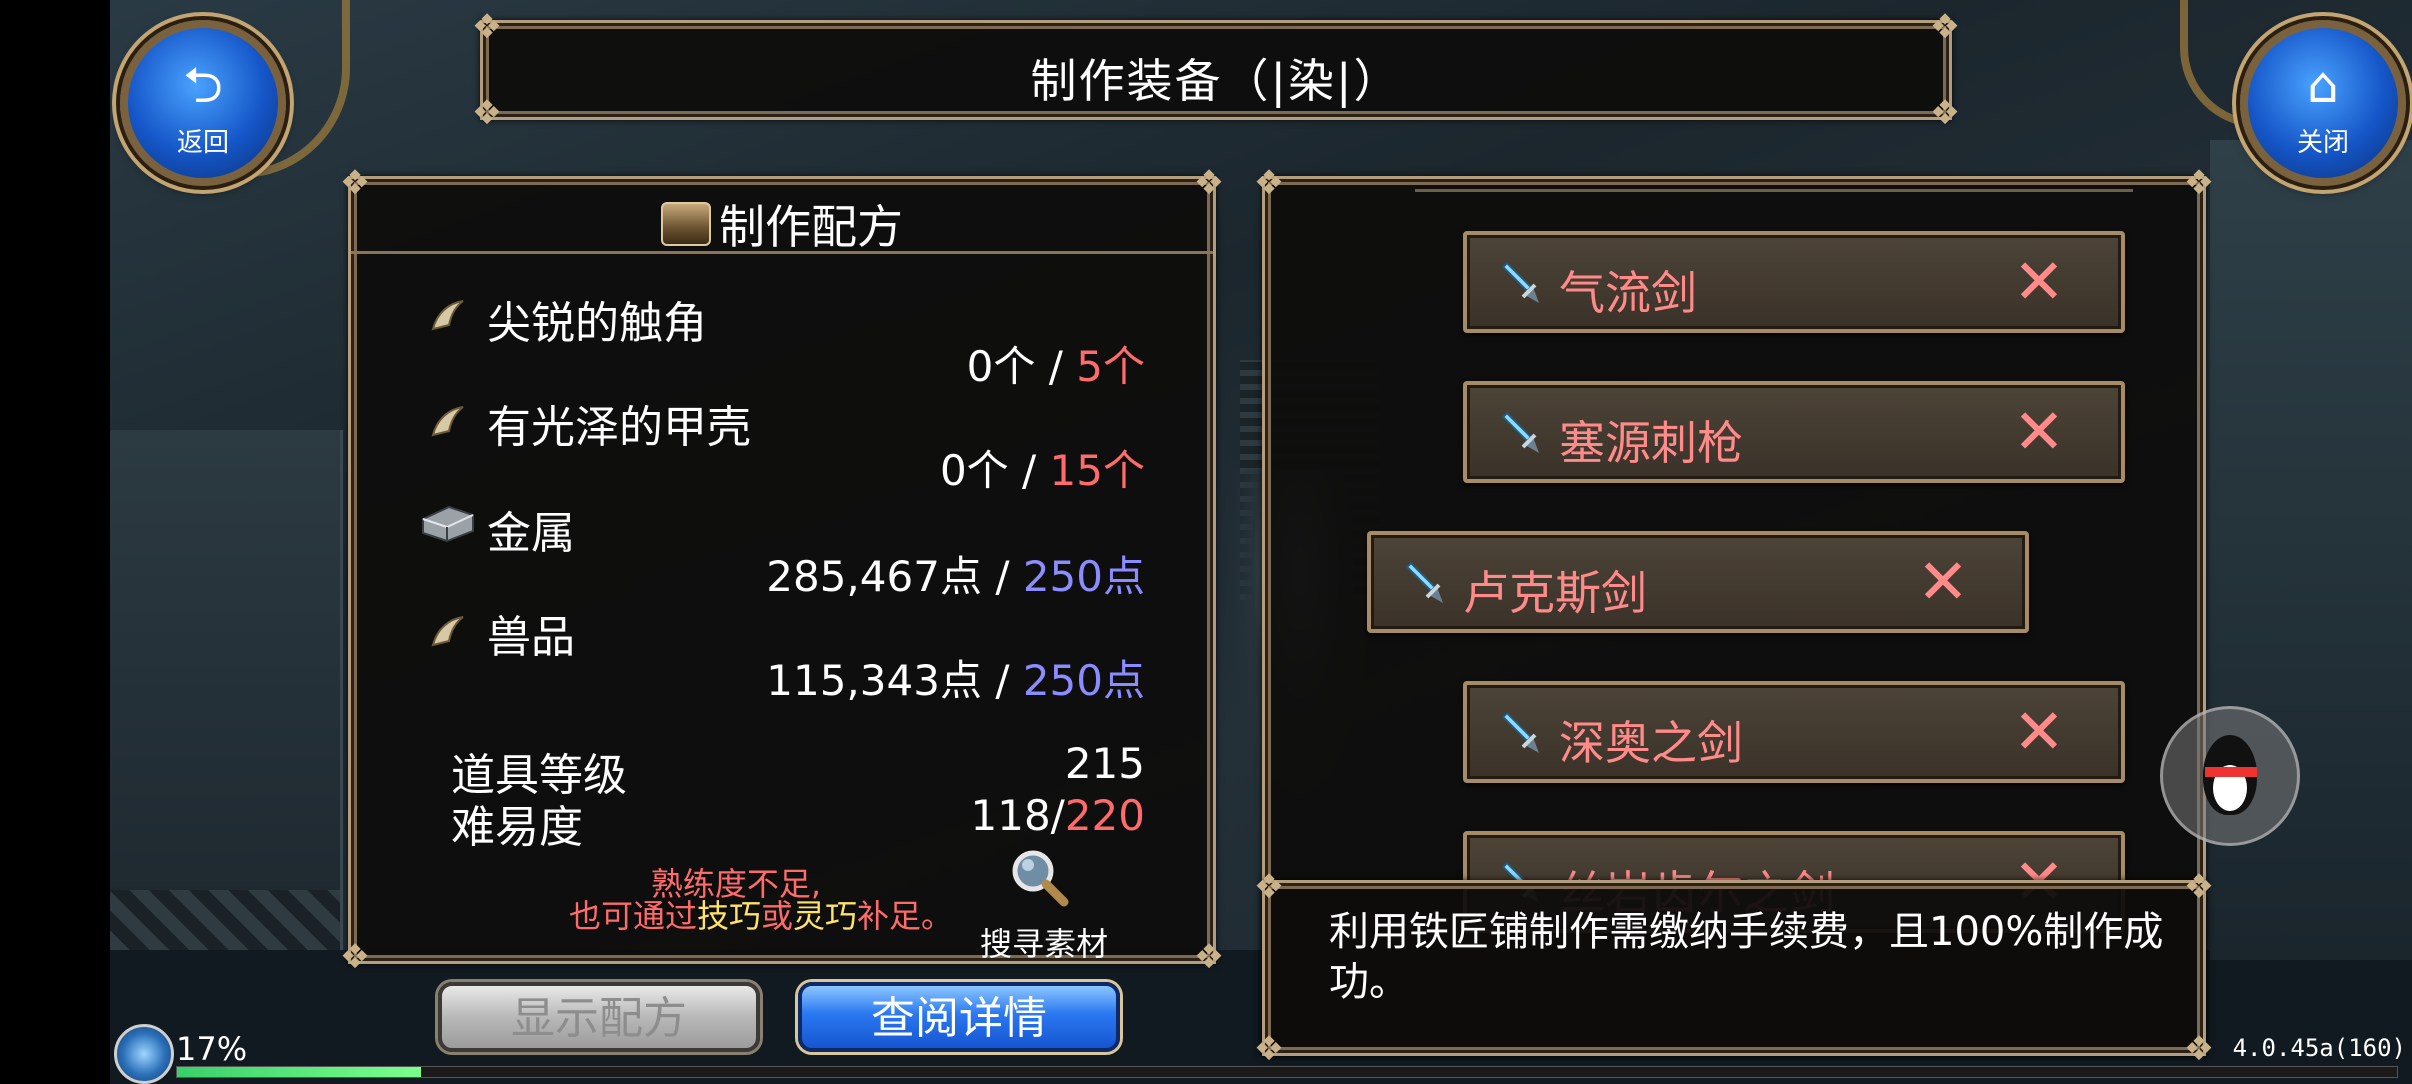 This screenshot has height=1084, width=2412. Describe the element at coordinates (144, 1054) in the screenshot. I see `experience-orb-icon` at that location.